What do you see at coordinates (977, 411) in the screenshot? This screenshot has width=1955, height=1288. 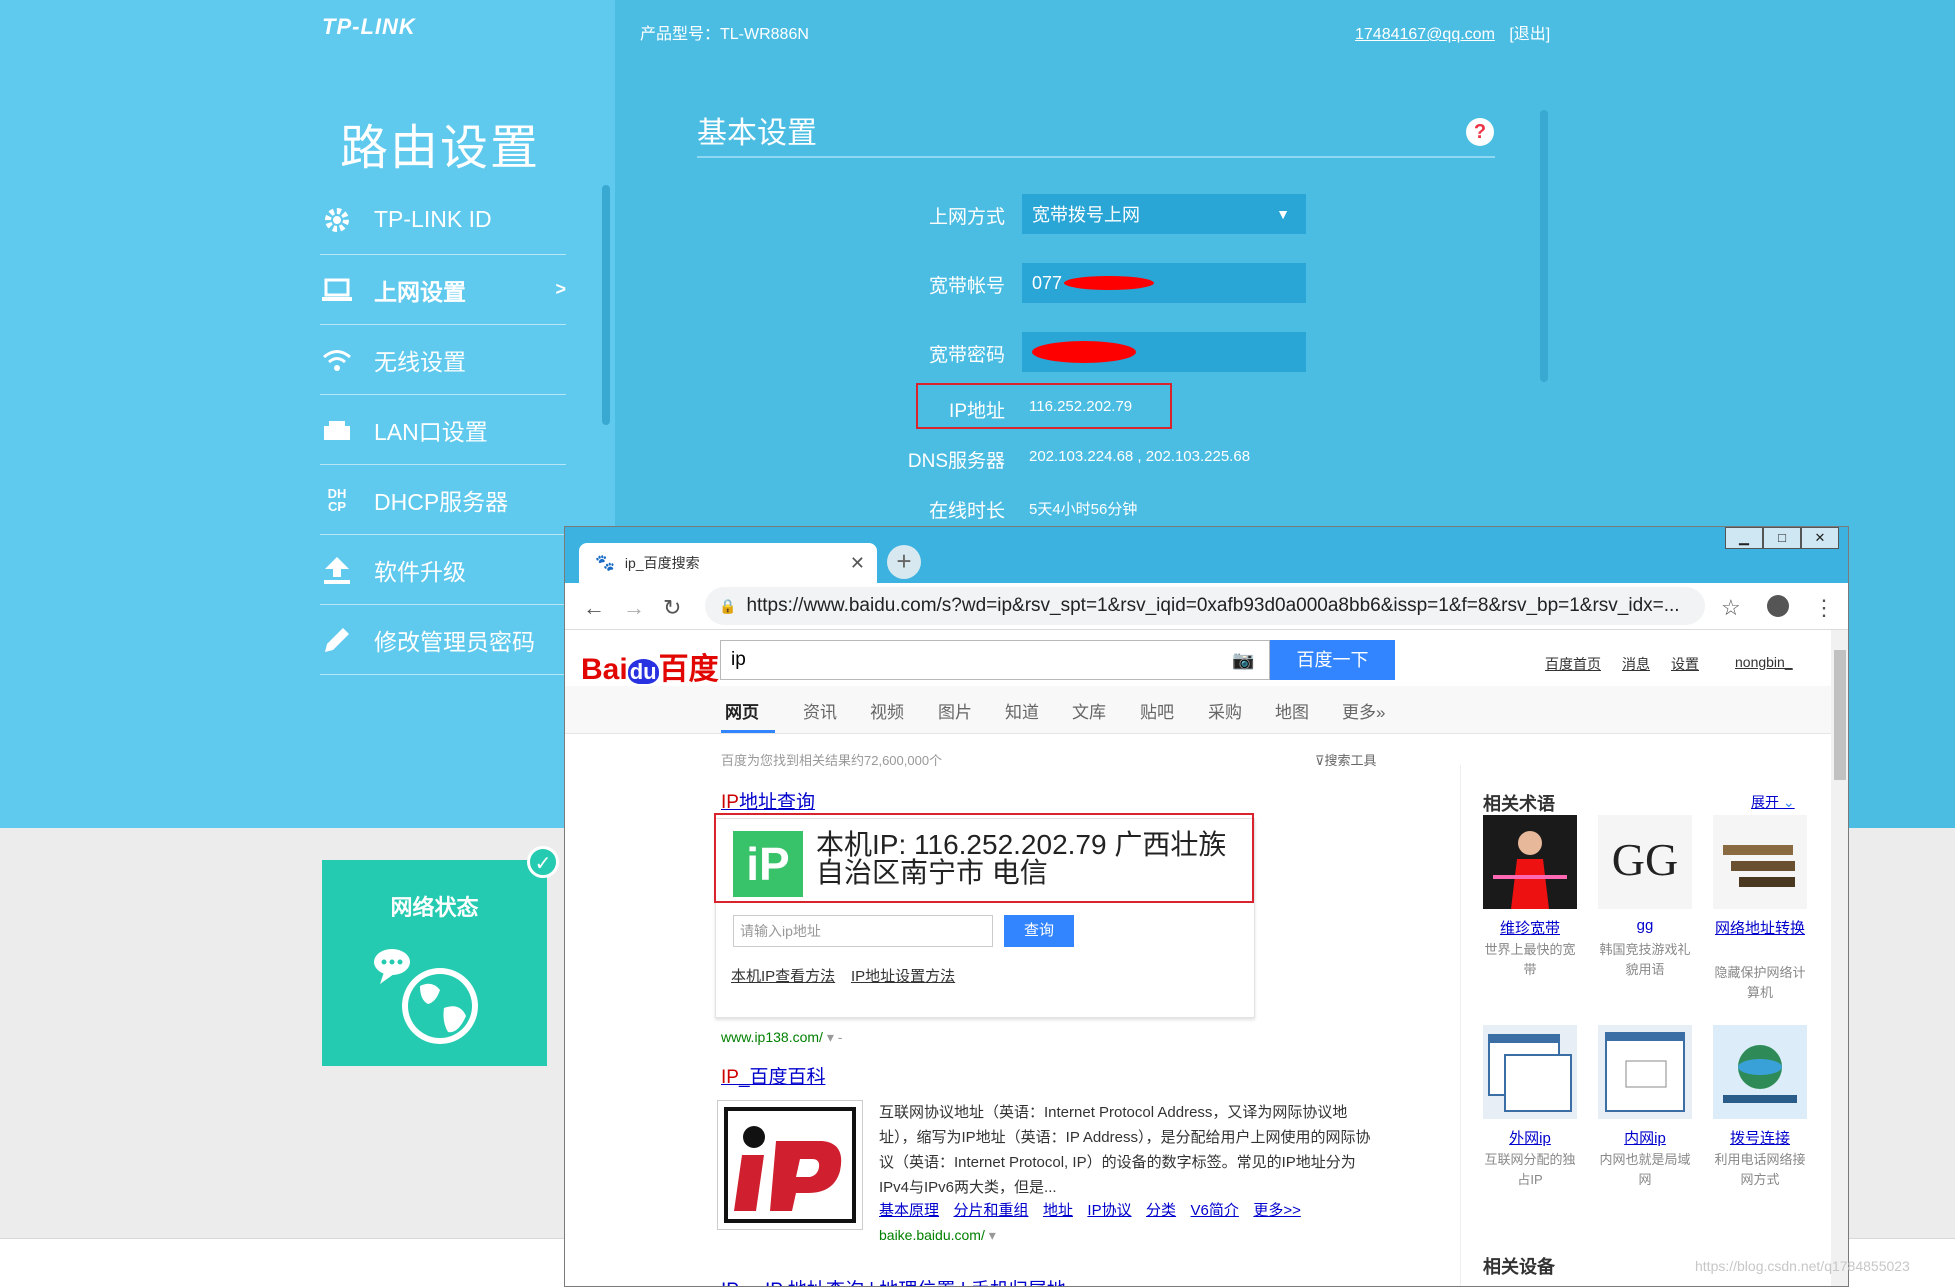 I see `ip-label: IP地址` at bounding box center [977, 411].